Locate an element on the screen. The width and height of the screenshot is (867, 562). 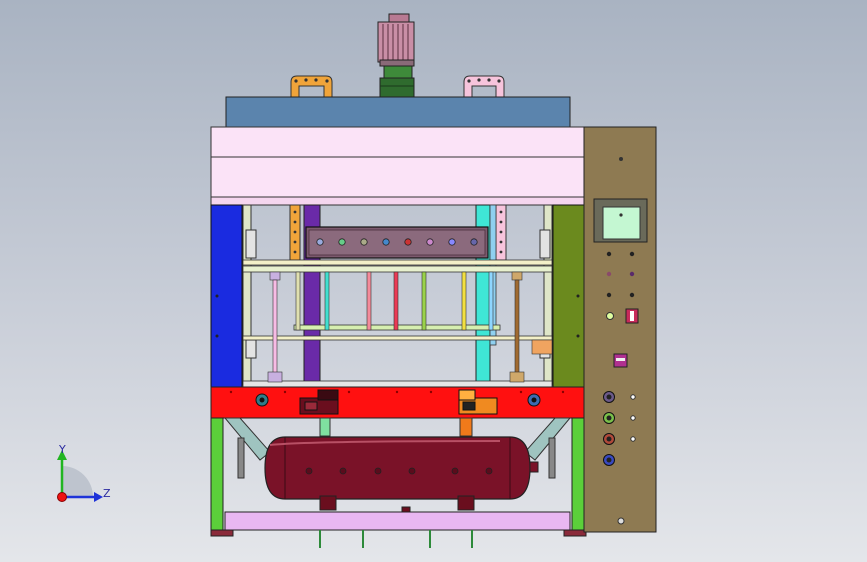
lifting-lug-right is located at coordinates (484, 87).